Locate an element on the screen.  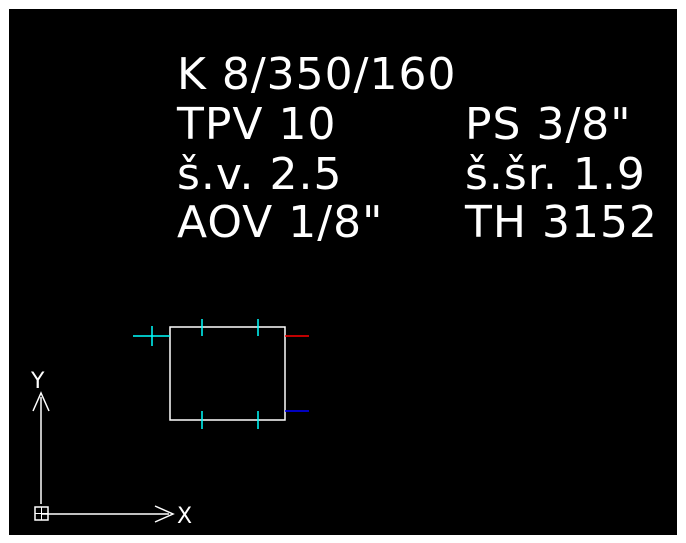
ucs-y-label: Y is located at coordinates (37, 381).